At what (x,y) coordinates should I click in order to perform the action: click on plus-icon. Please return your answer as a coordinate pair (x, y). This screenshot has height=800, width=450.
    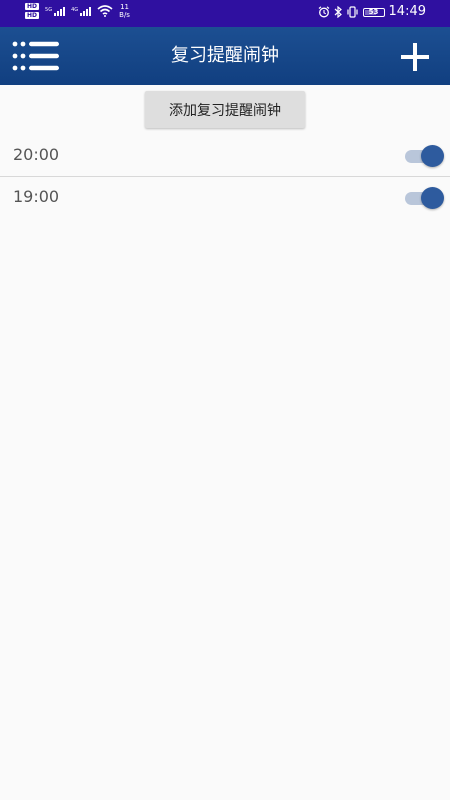
    Looking at the image, I should click on (415, 57).